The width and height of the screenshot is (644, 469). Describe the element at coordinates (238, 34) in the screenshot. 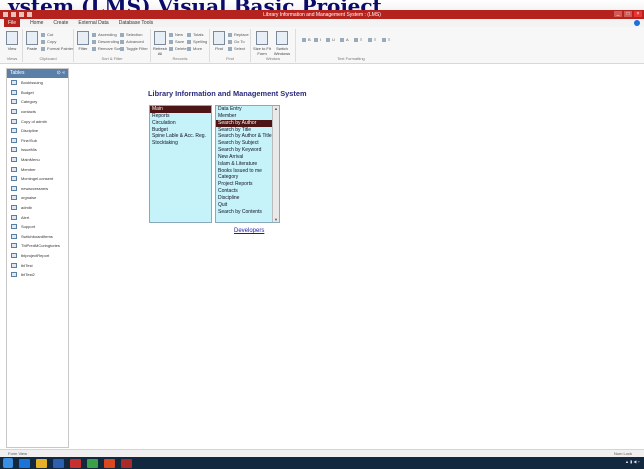

I see `replace-button: Replace` at that location.